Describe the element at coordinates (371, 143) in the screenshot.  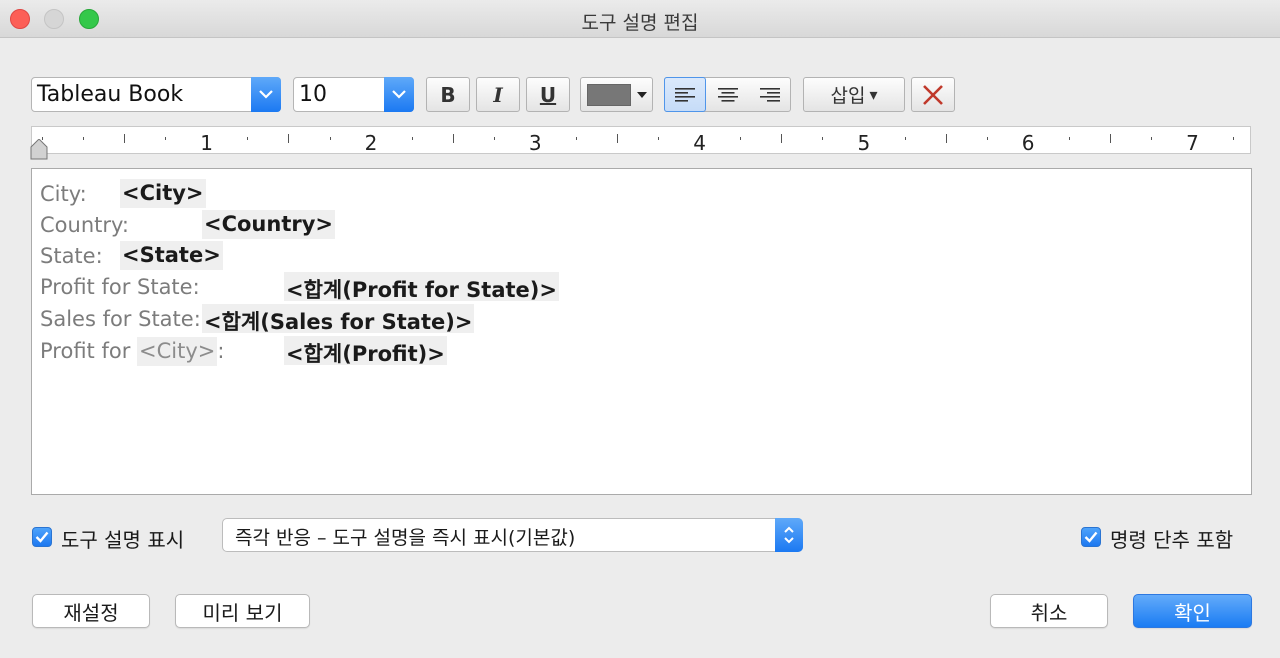
I see `ruler-number: 2` at that location.